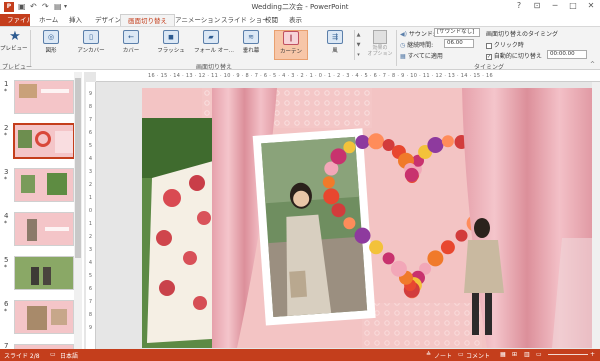  I want to click on effect-options-button: 効果の オプション, so click(380, 46).